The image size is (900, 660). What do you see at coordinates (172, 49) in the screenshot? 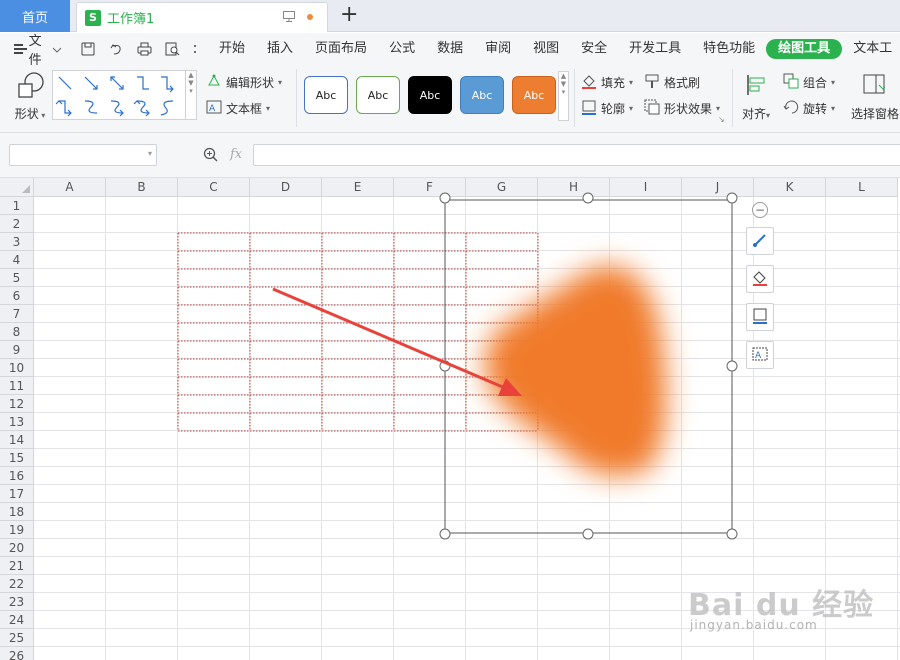
I see `print-preview-icon` at bounding box center [172, 49].